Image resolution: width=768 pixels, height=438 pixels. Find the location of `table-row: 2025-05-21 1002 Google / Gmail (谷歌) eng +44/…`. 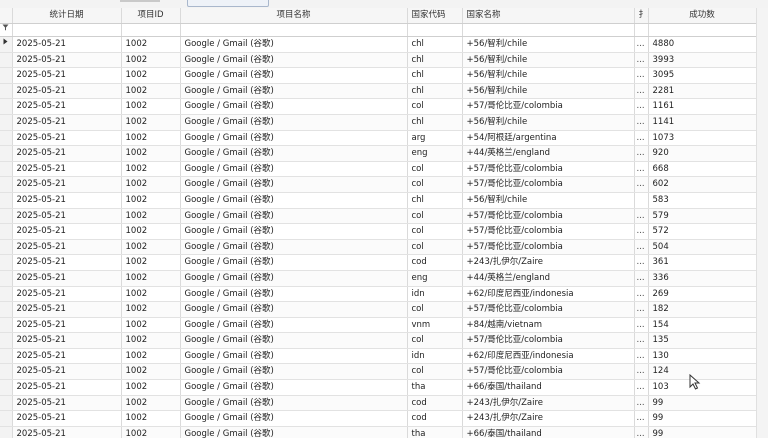

table-row: 2025-05-21 1002 Google / Gmail (谷歌) eng +44/… is located at coordinates (378, 153).